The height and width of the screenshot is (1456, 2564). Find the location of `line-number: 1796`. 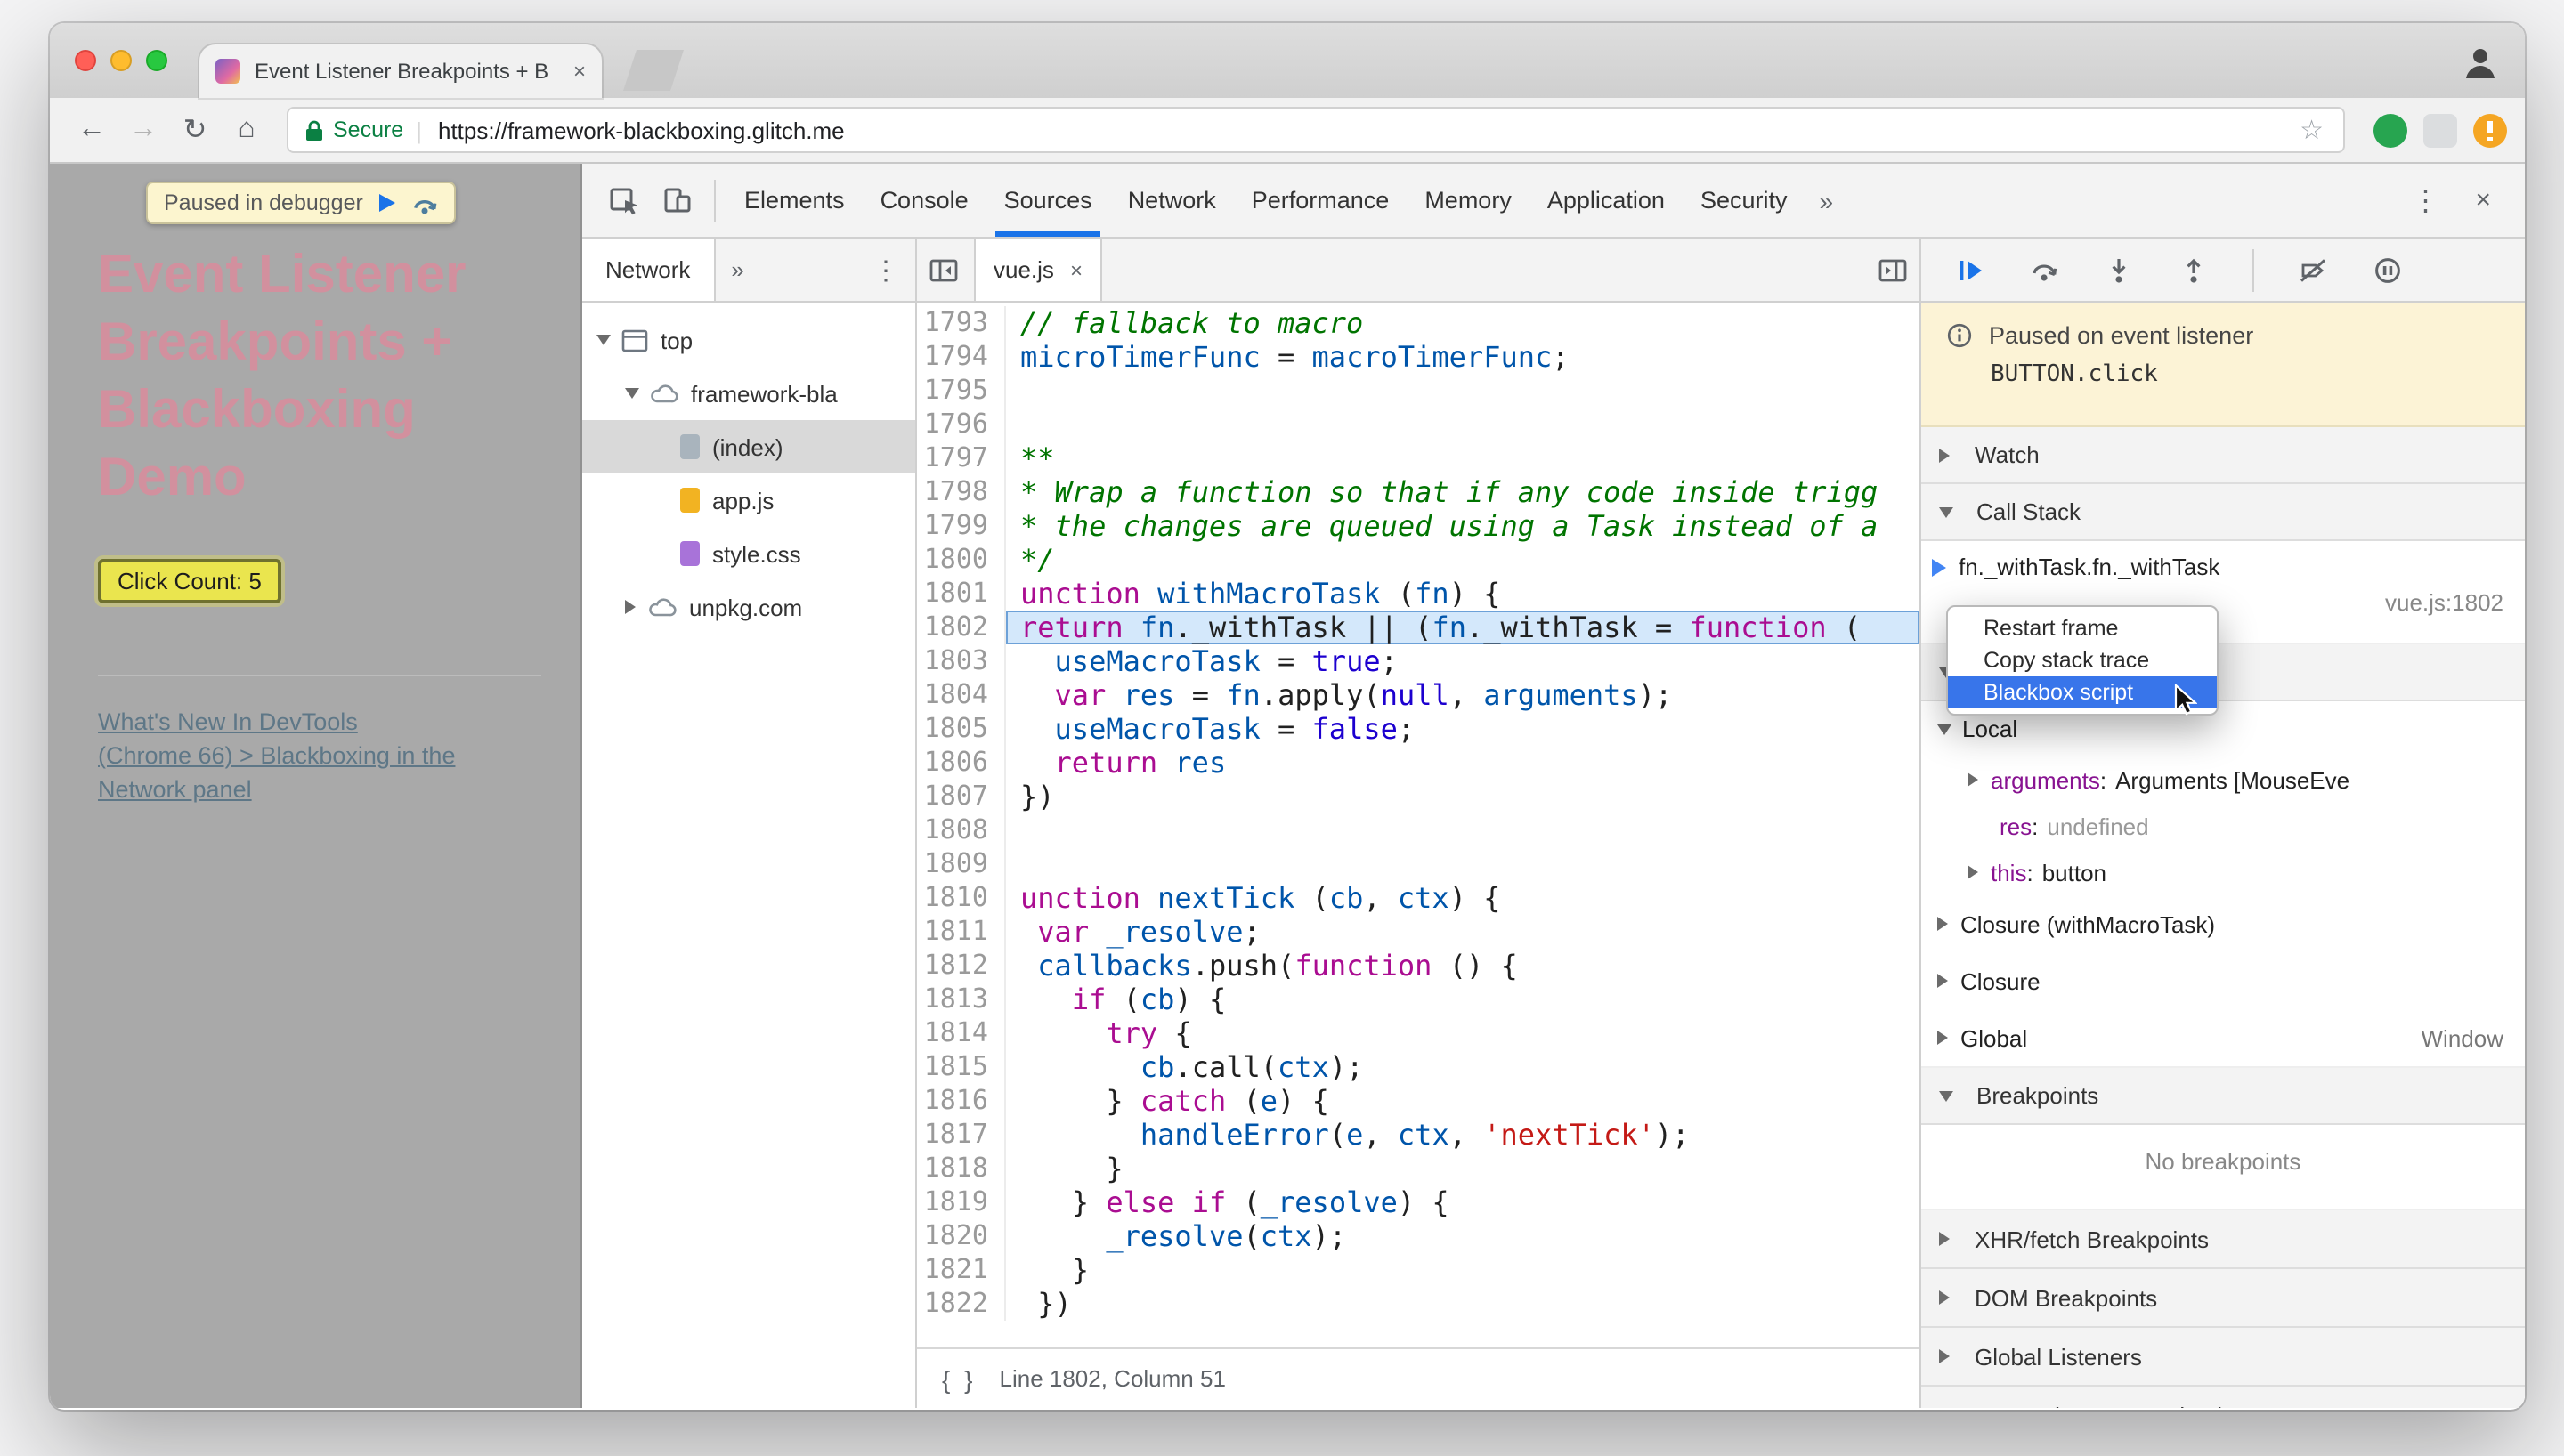

line-number: 1796 is located at coordinates (961, 424).